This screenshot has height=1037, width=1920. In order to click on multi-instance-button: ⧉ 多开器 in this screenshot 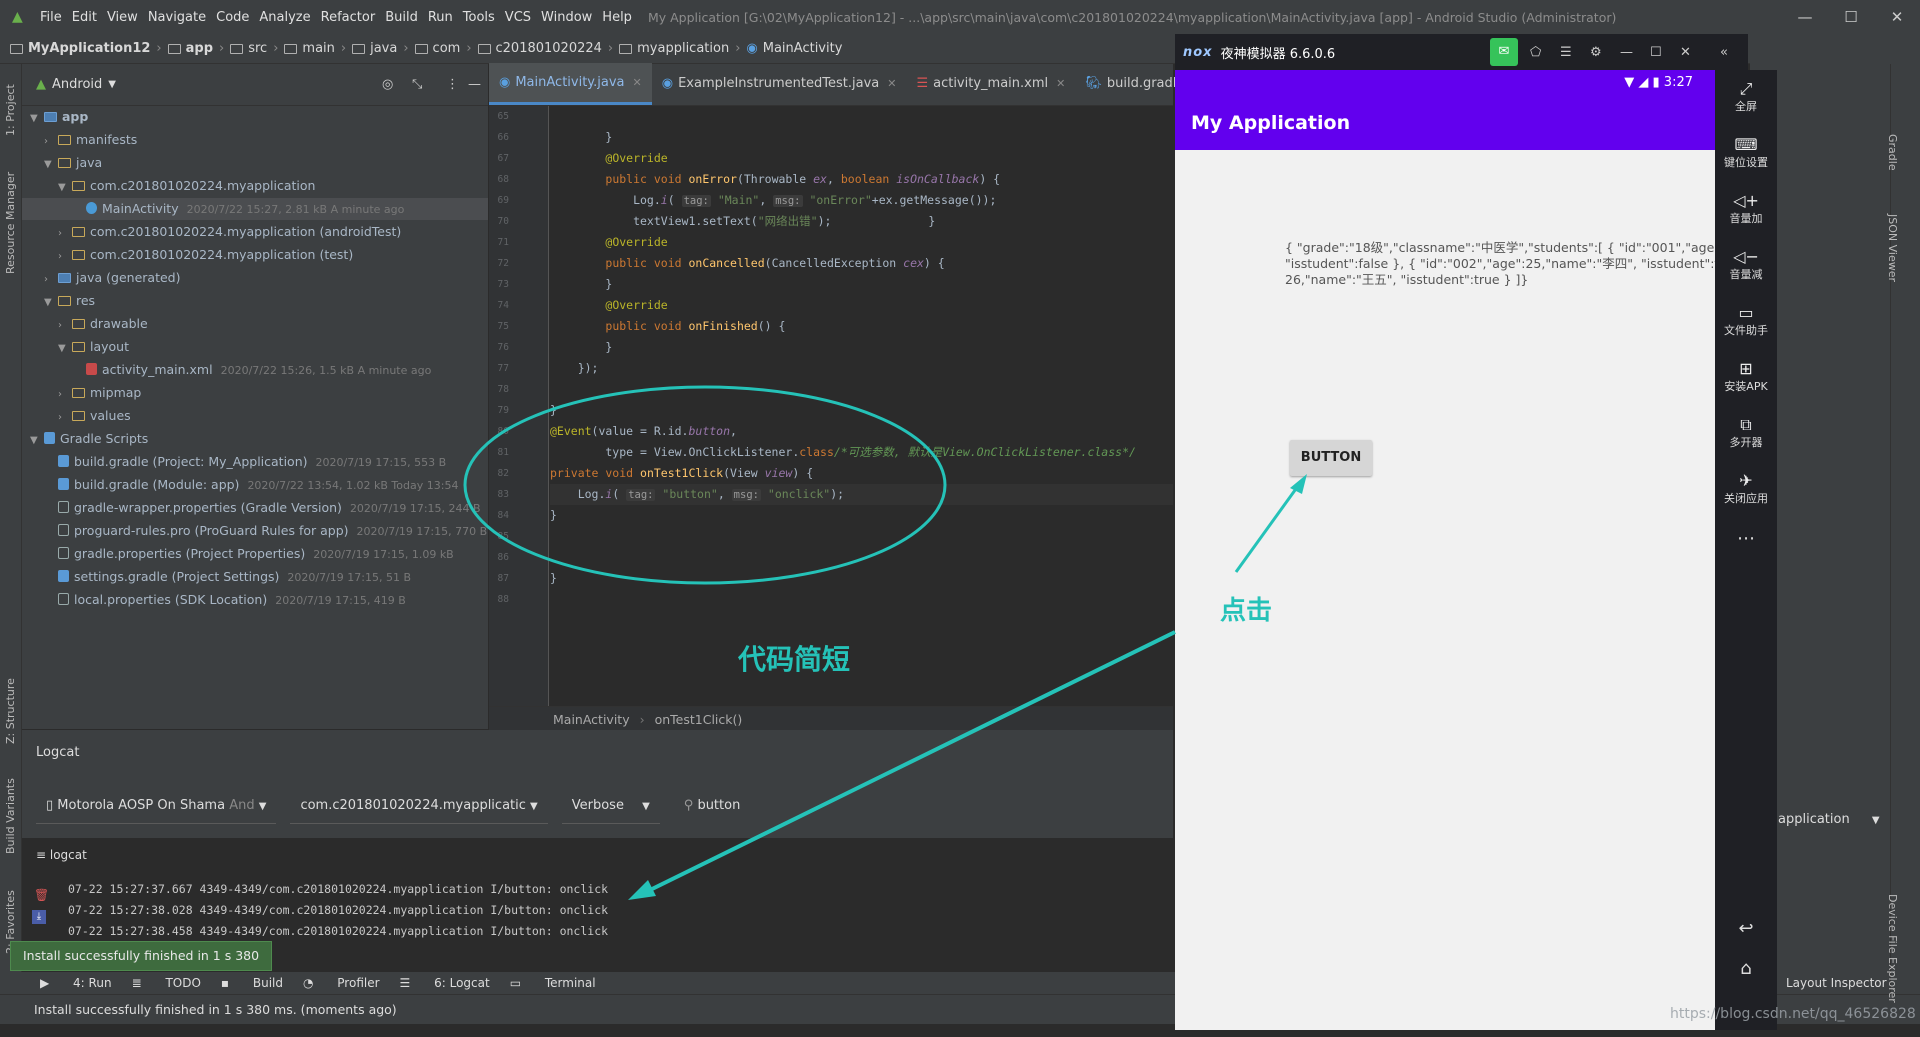, I will do `click(1746, 433)`.